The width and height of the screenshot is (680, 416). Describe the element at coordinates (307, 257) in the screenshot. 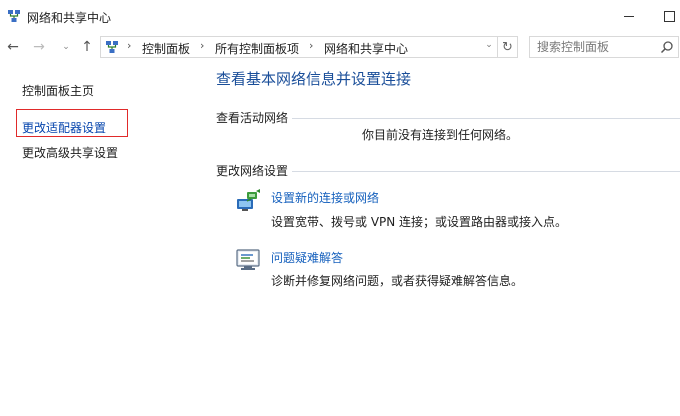

I see `troubleshoot-link: 问题疑难解答` at that location.